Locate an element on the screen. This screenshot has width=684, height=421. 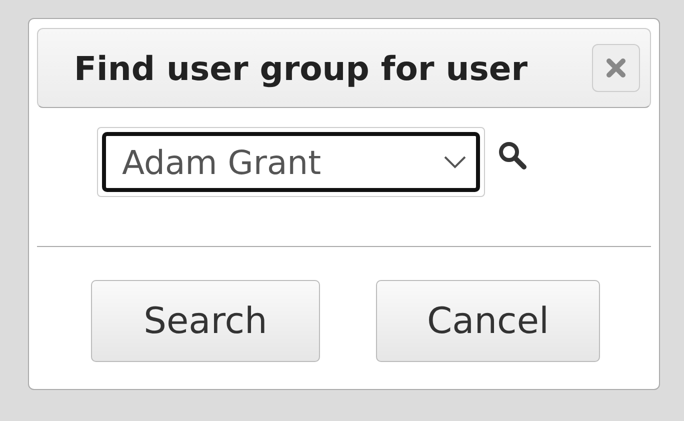
search-icon is located at coordinates (513, 156).